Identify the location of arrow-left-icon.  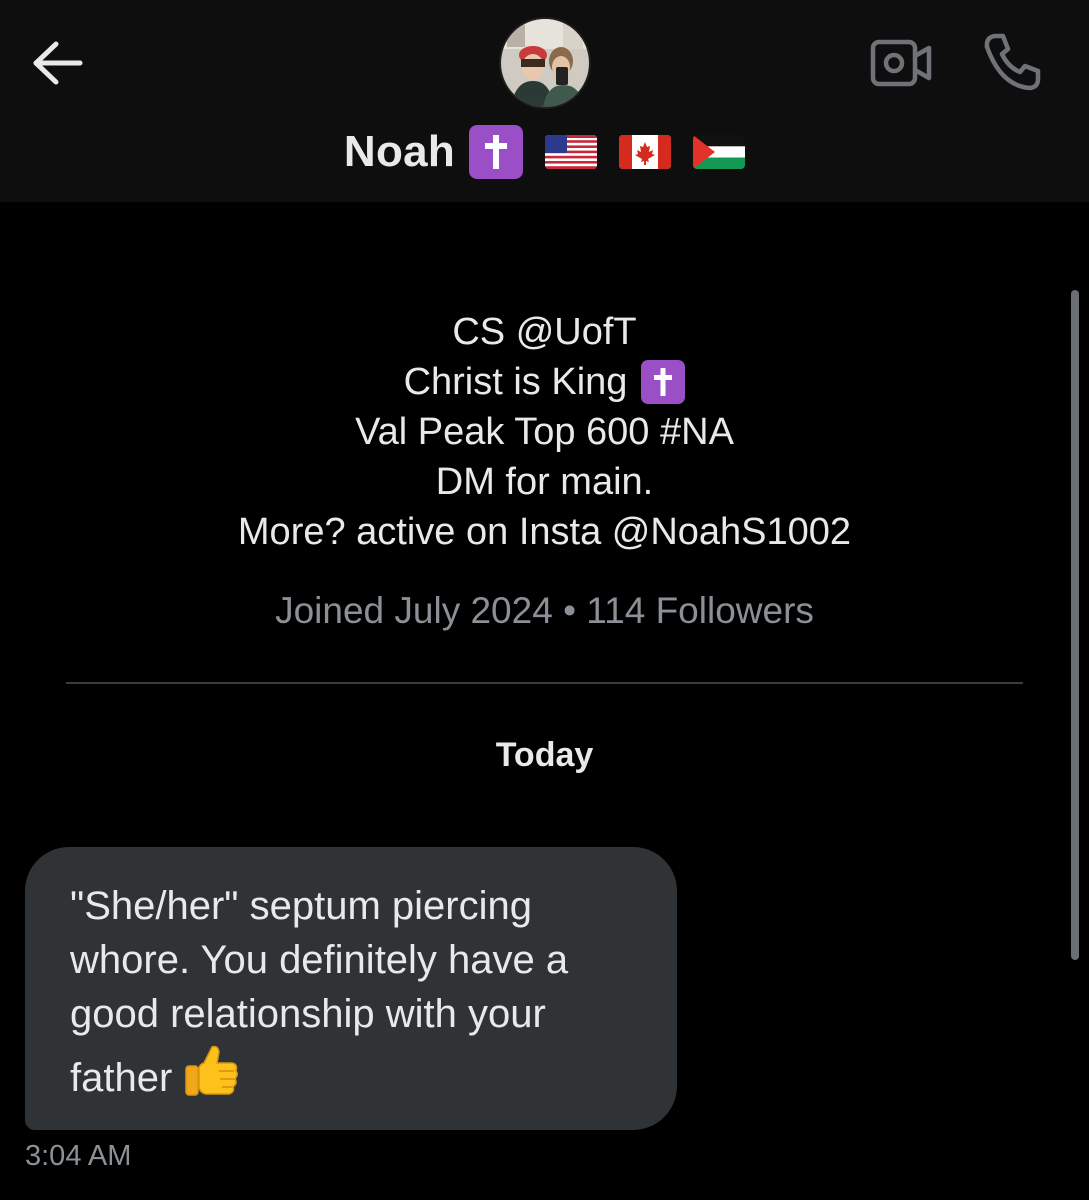
(58, 63).